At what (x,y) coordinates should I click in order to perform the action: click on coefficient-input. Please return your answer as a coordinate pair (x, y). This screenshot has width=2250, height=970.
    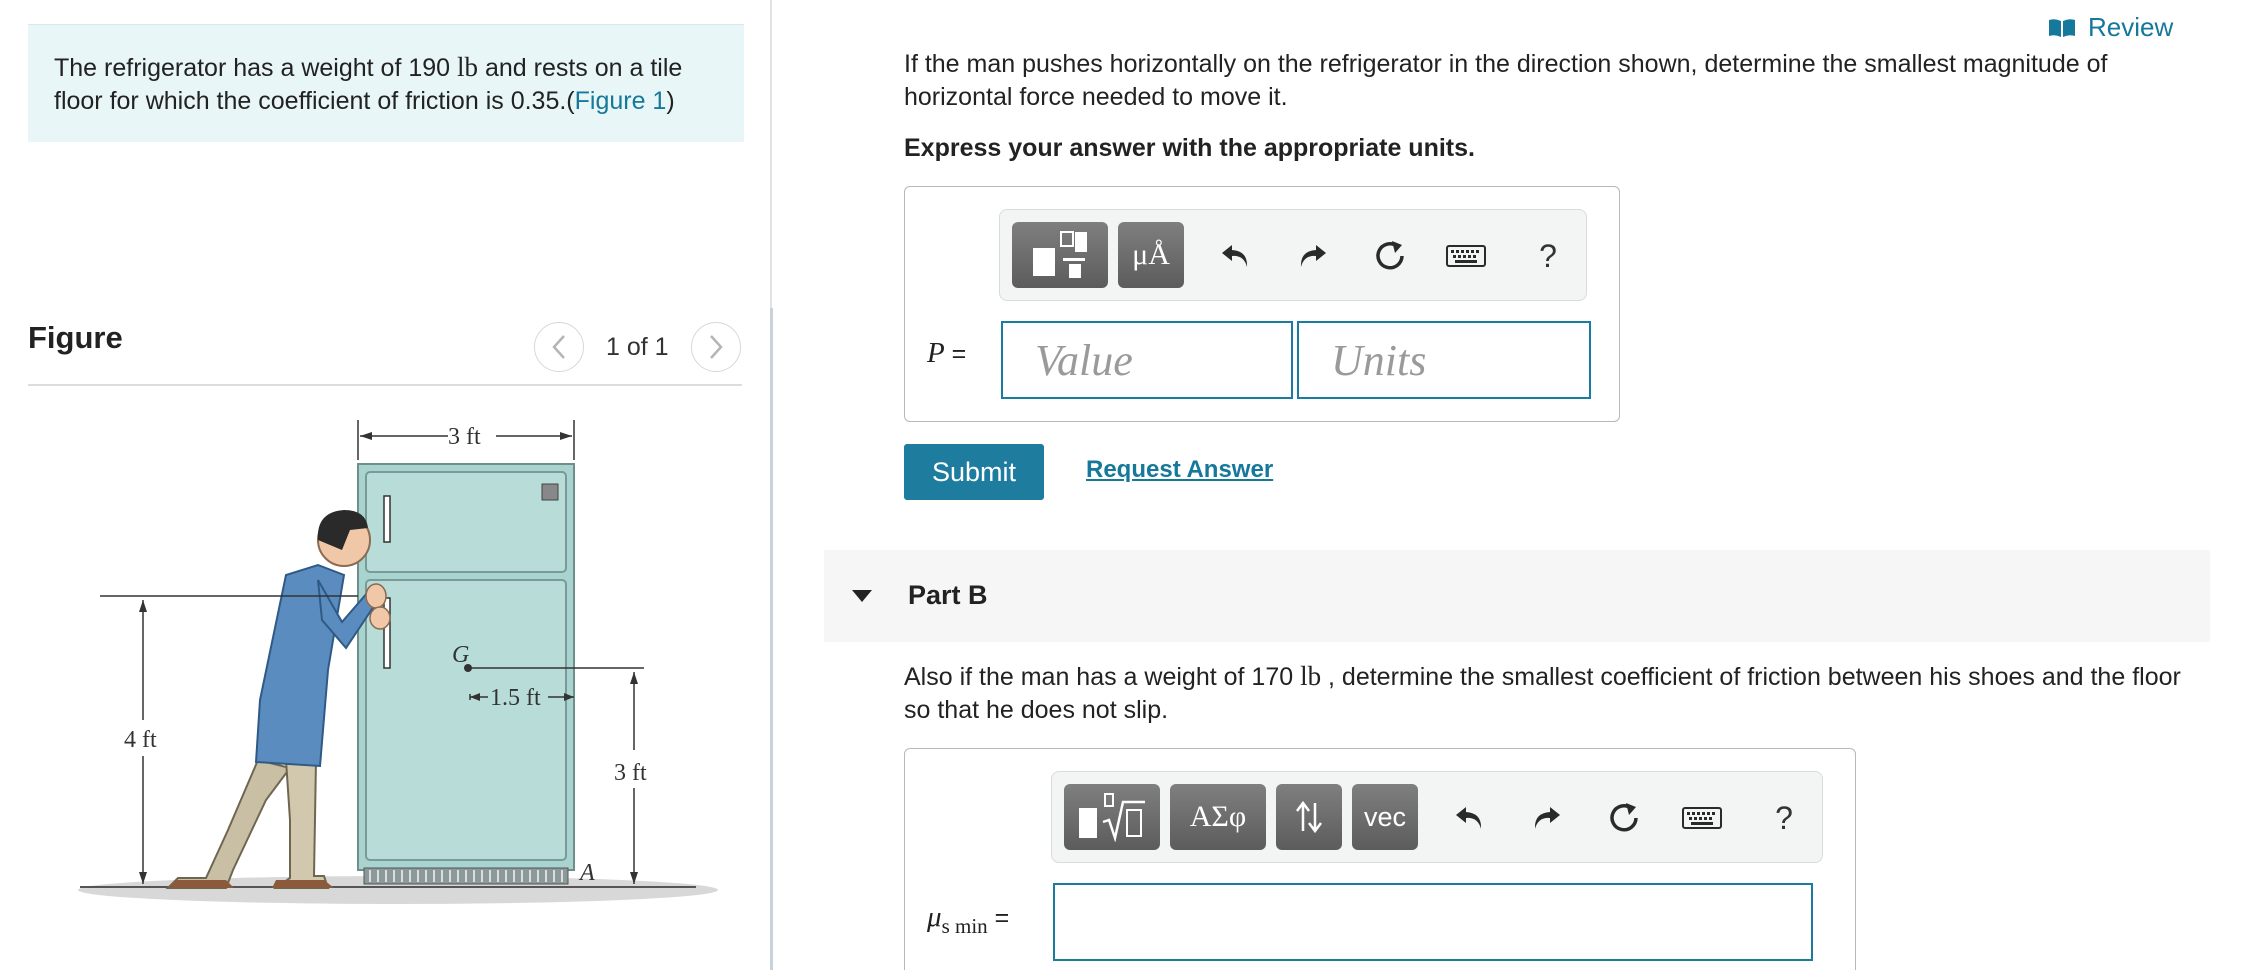
    Looking at the image, I should click on (1433, 922).